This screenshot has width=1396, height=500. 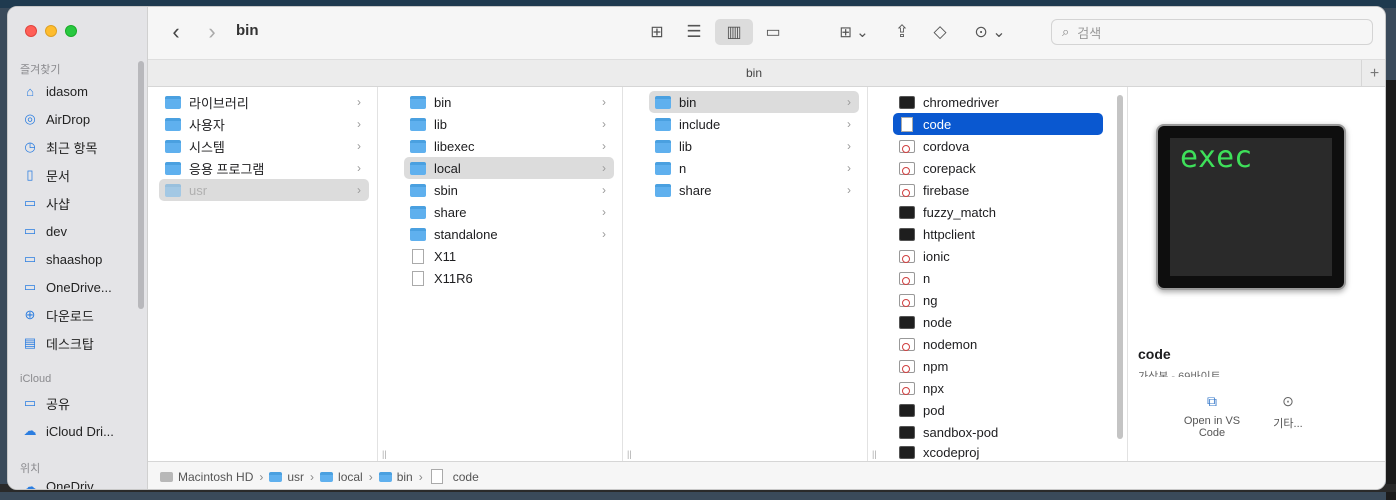 What do you see at coordinates (950, 344) in the screenshot?
I see `item-label: nodemon` at bounding box center [950, 344].